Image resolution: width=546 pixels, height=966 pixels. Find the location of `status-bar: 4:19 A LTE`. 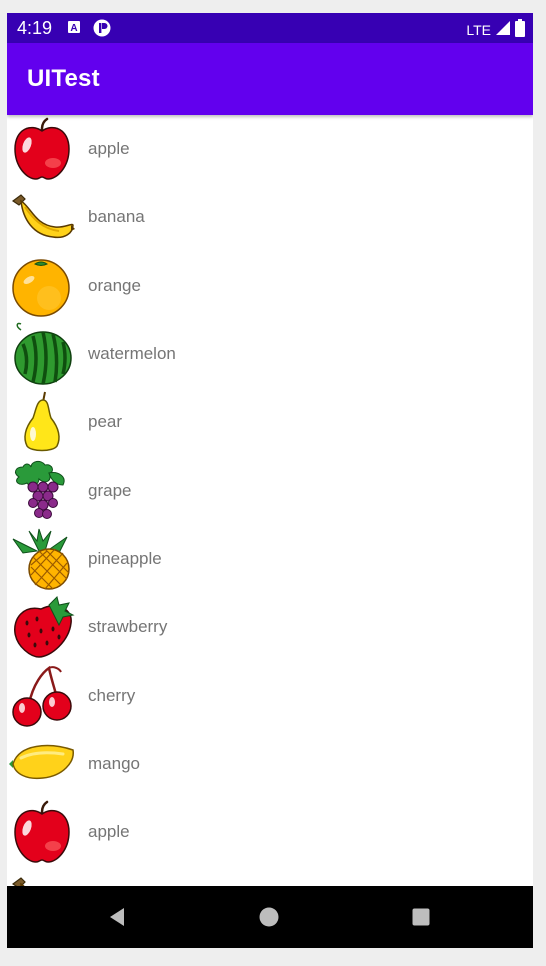

status-bar: 4:19 A LTE is located at coordinates (270, 28).